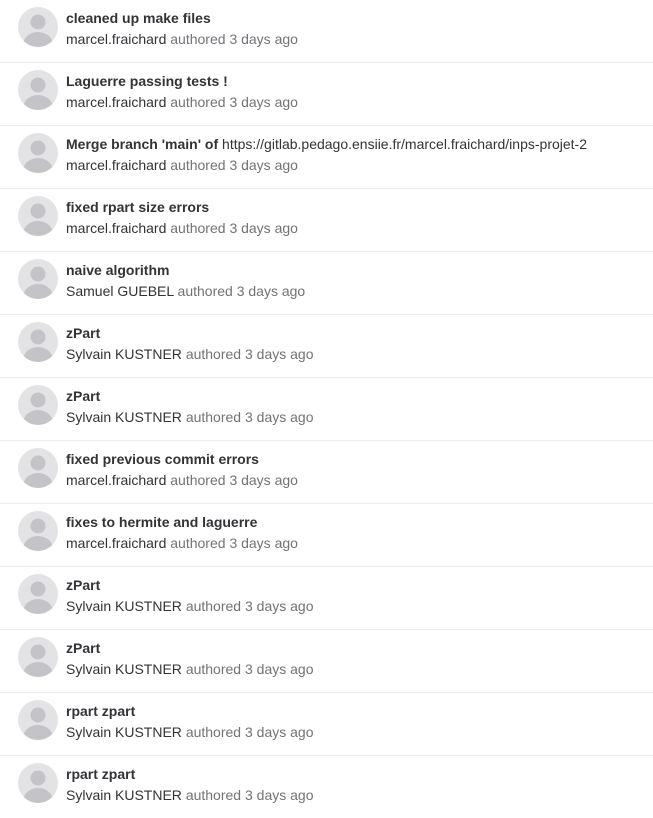 This screenshot has height=818, width=653. I want to click on commit-title: fixed rpart size errors, so click(138, 207).